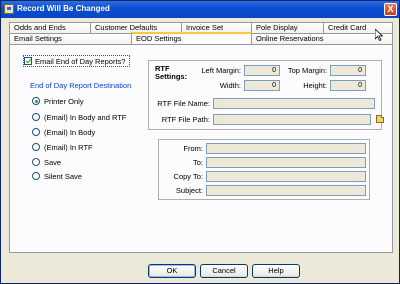 Image resolution: width=400 pixels, height=284 pixels. I want to click on radio-email-rtf, so click(36, 147).